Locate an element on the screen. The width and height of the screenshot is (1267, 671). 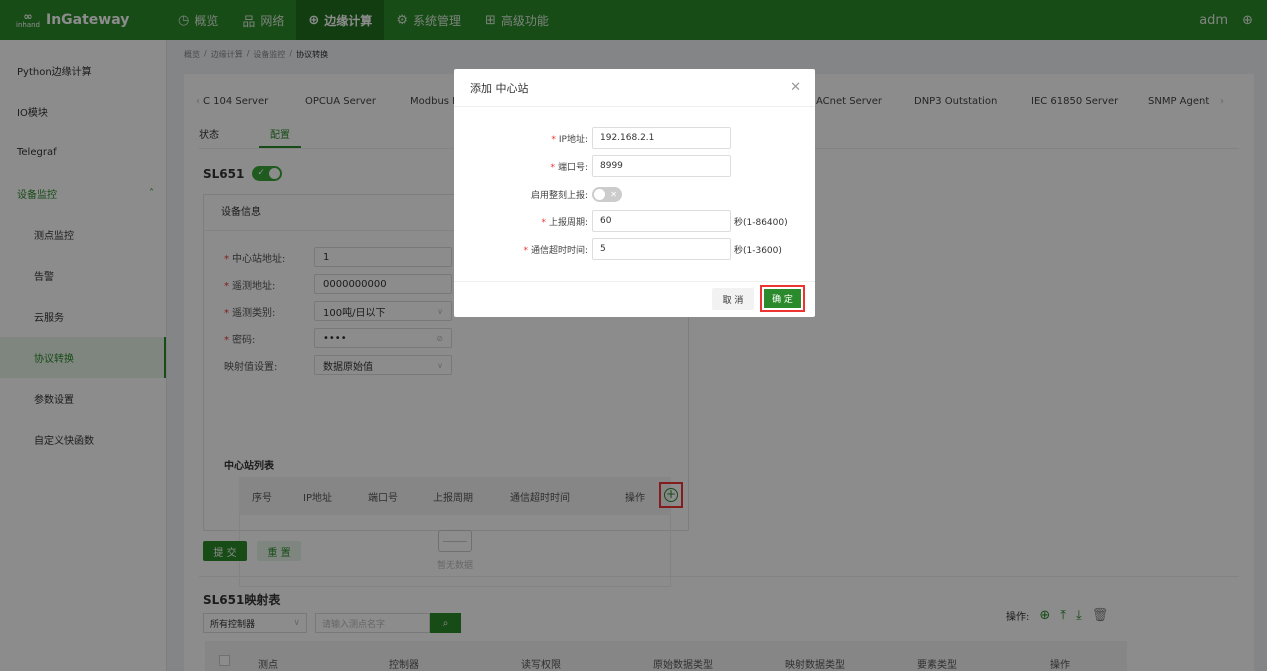
period-row: * 上报周期: 60 秒(1-86400) is located at coordinates (621, 221).